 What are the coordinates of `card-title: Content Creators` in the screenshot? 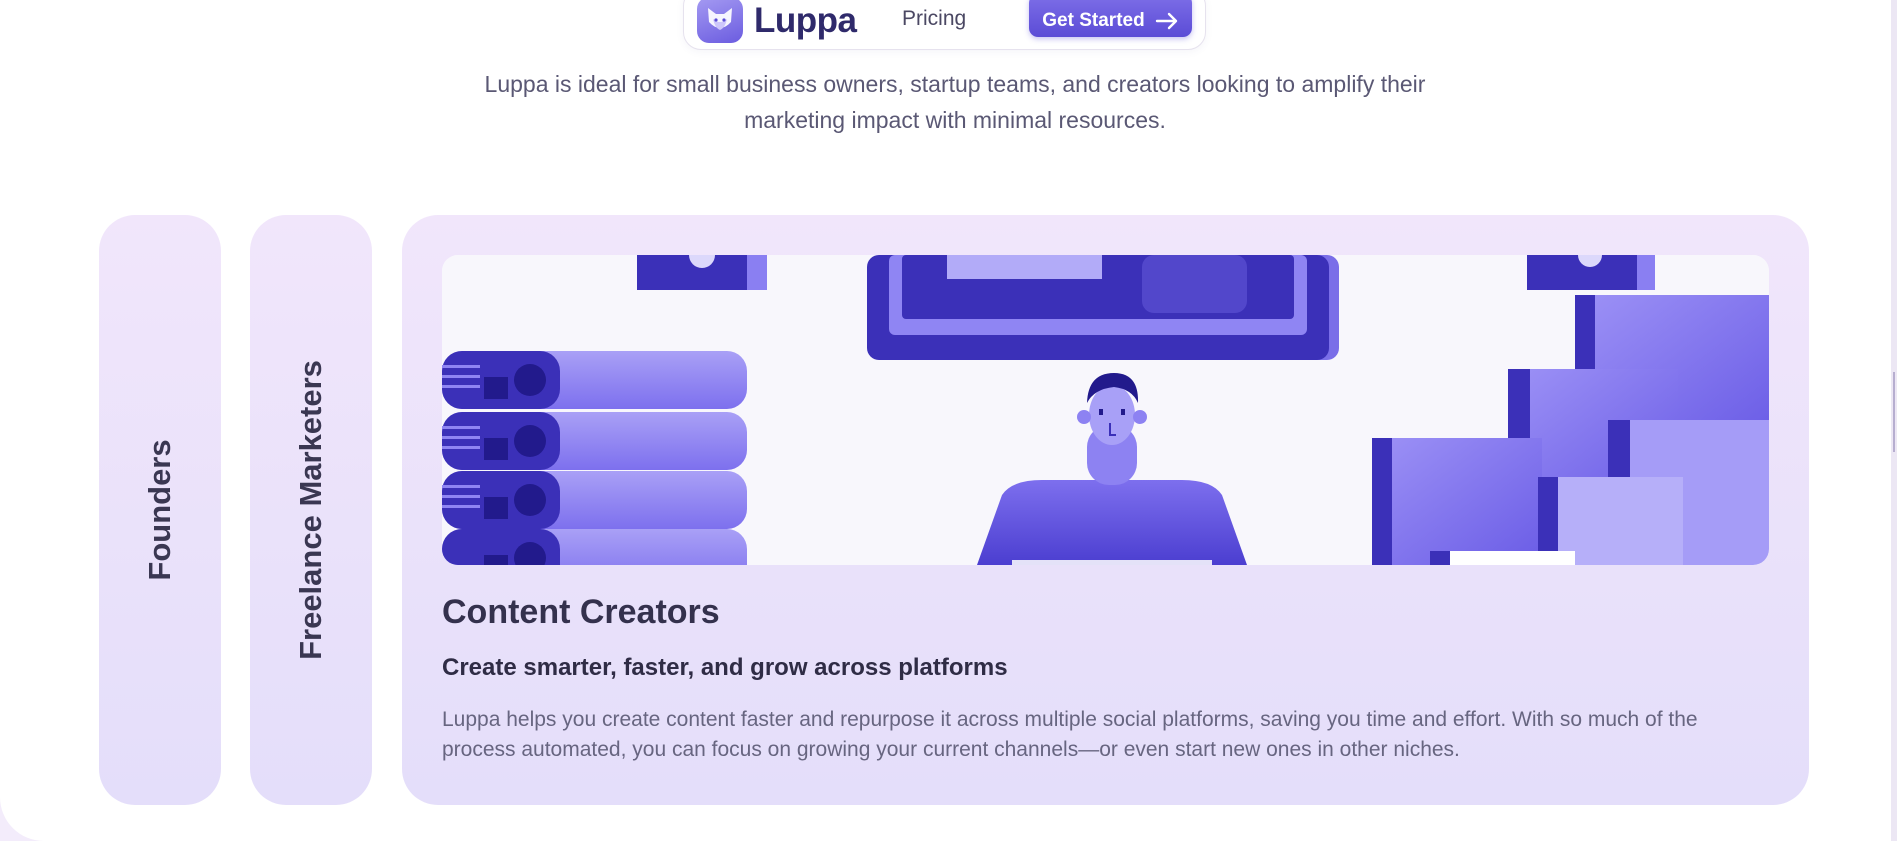 It's located at (581, 612).